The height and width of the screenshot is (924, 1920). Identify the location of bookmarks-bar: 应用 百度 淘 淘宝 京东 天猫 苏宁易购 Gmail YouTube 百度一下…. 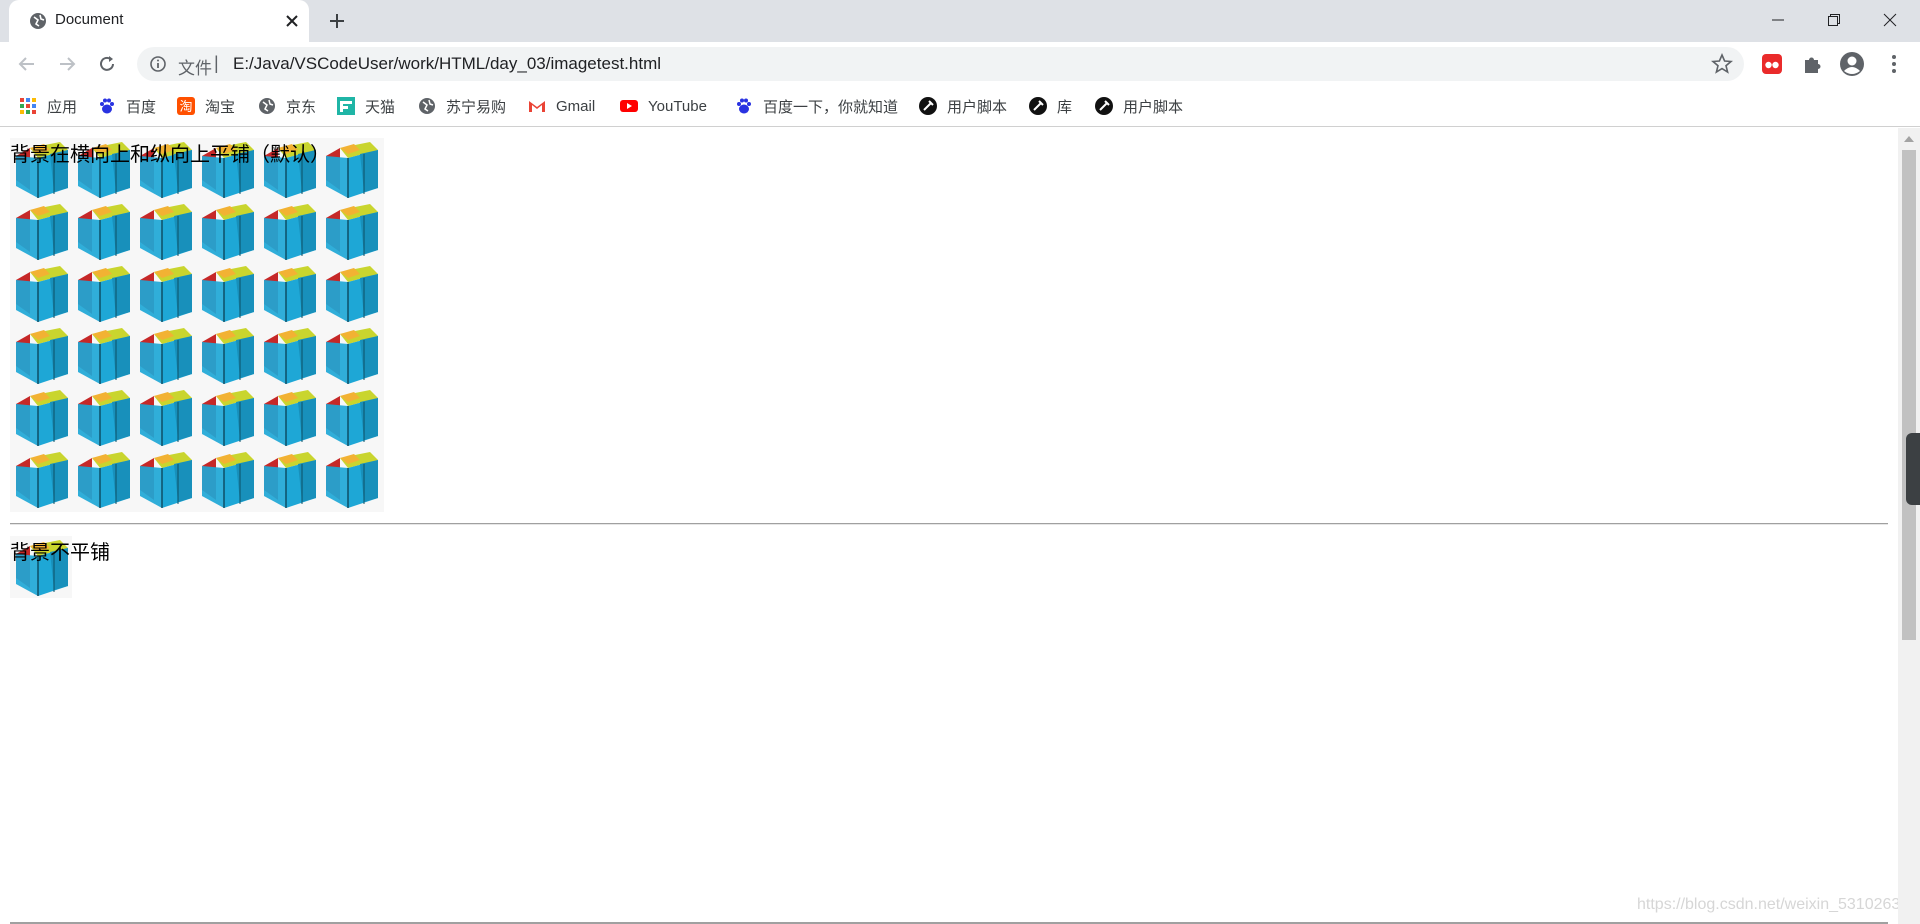
(960, 106).